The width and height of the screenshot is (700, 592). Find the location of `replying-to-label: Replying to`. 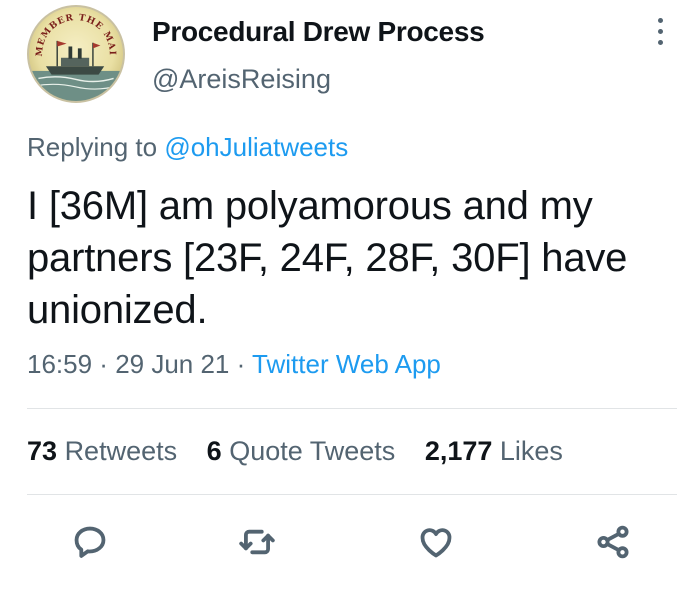

replying-to-label: Replying to is located at coordinates (92, 147).